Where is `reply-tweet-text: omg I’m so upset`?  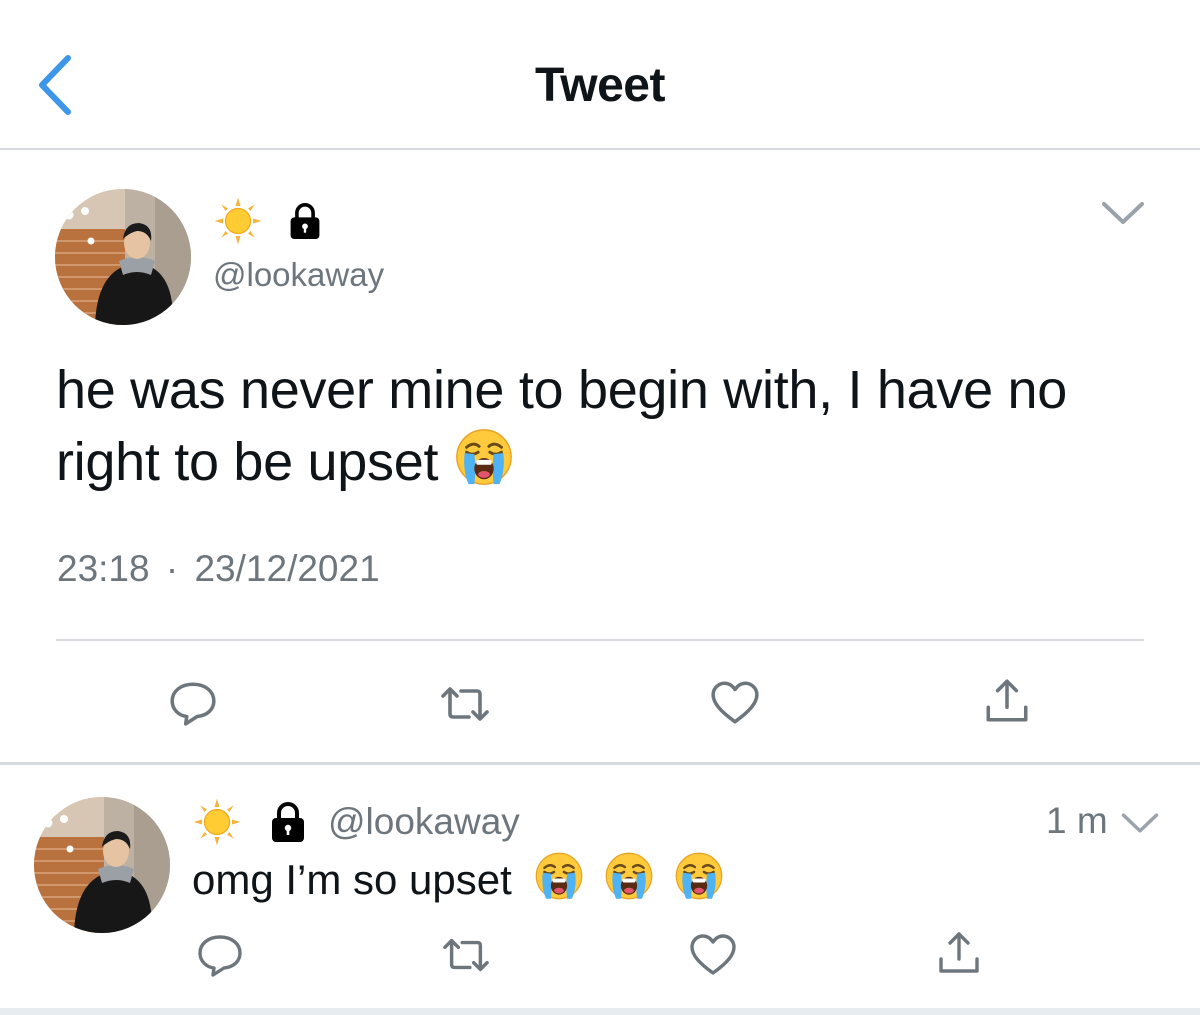
reply-tweet-text: omg I’m so upset is located at coordinates (458, 880).